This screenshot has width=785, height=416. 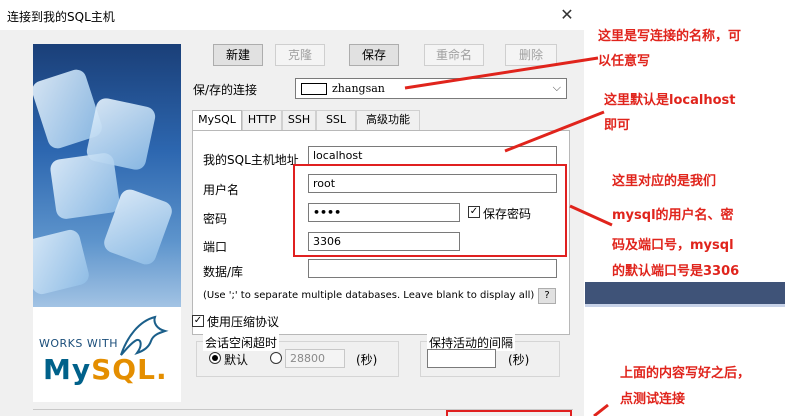 I want to click on annotation-test-line1: 上面的内容写好之后，, so click(x=685, y=373).